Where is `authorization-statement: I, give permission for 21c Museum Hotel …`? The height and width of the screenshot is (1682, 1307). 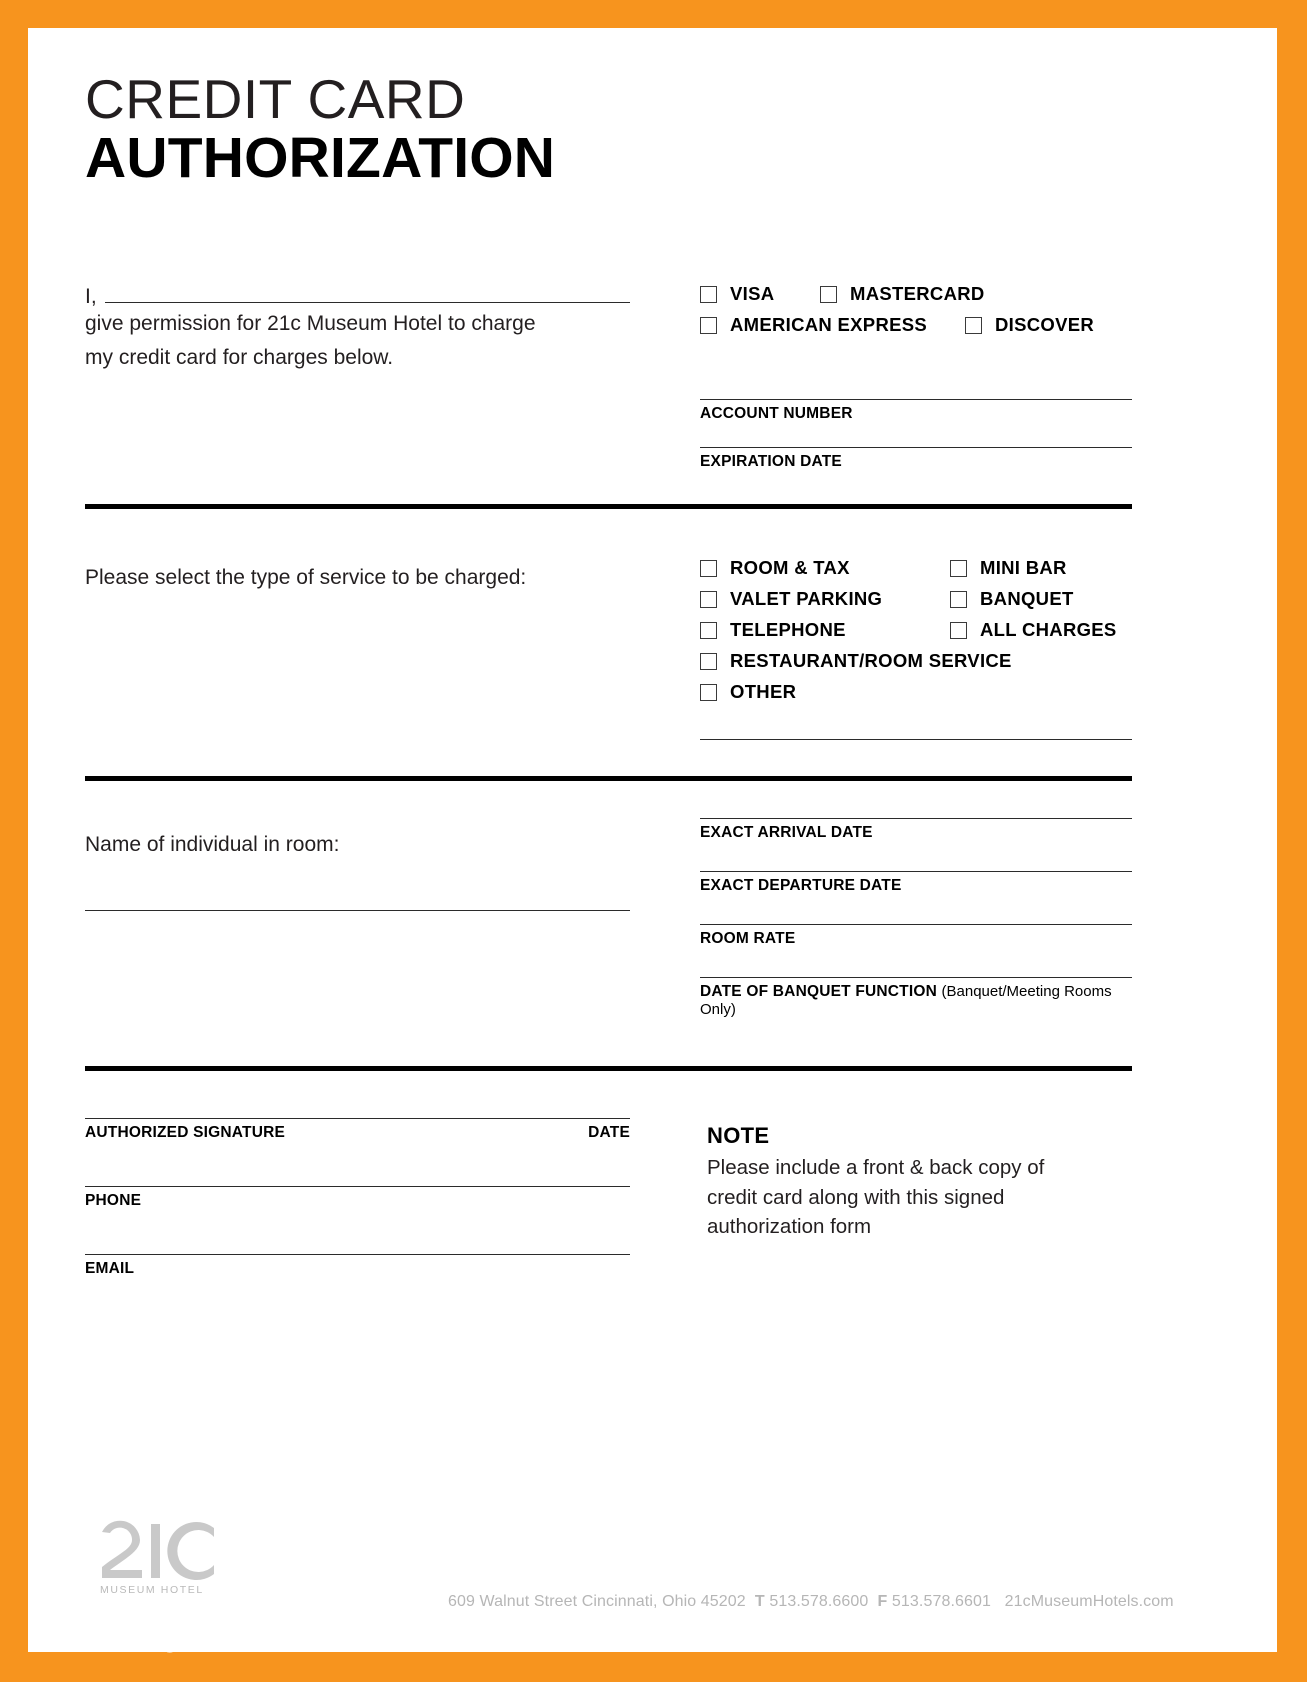
authorization-statement: I, give permission for 21c Museum Hotel … is located at coordinates (357, 330).